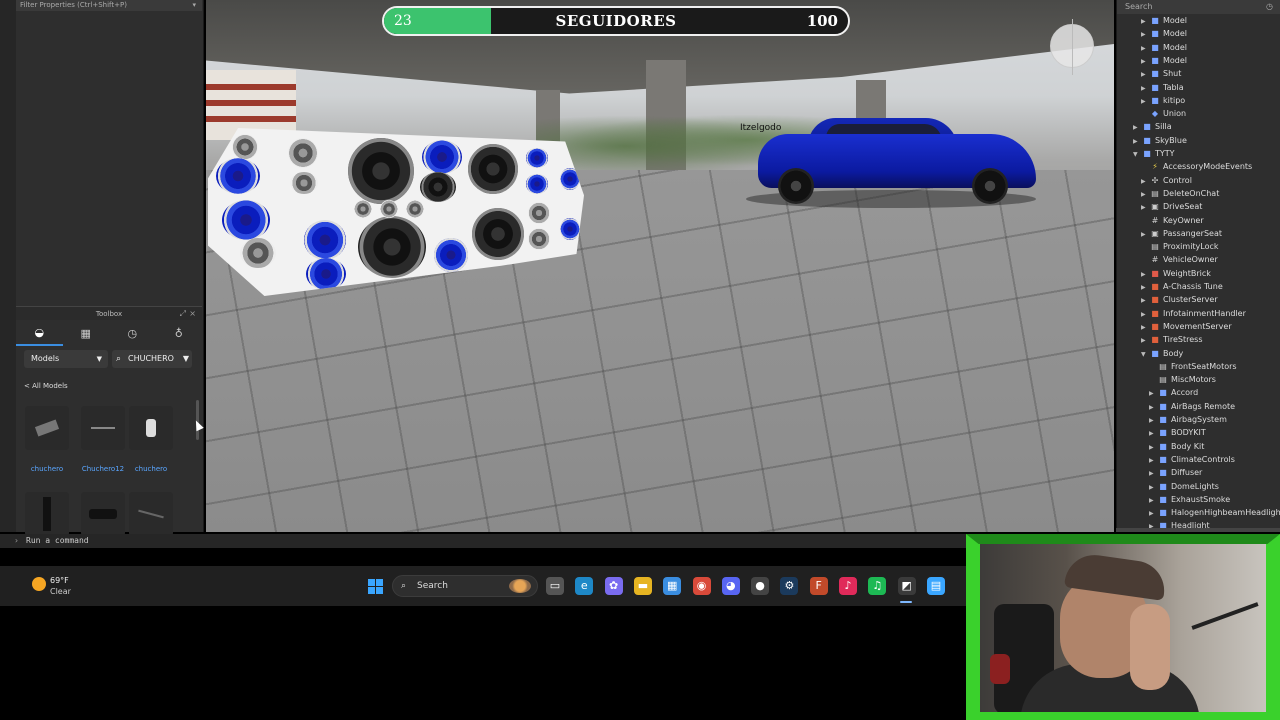 Image resolution: width=1280 pixels, height=720 pixels. Describe the element at coordinates (1166, 180) in the screenshot. I see `tree-item: ▶ ✣ Control` at that location.